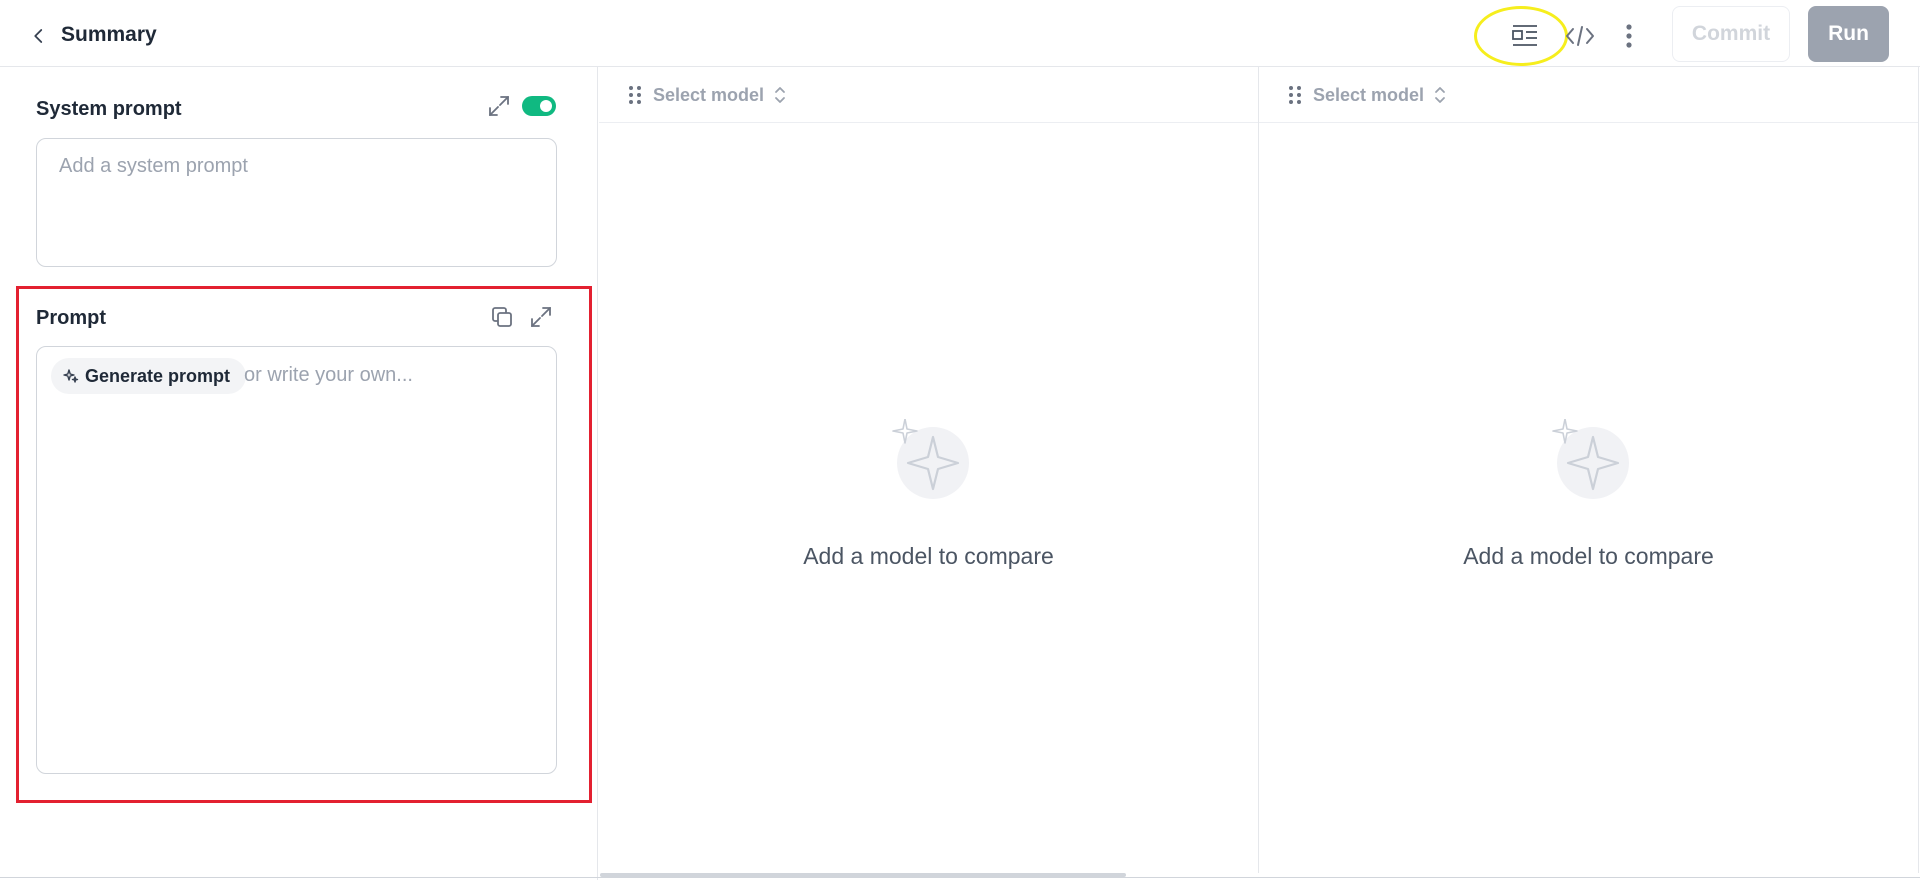  Describe the element at coordinates (109, 109) in the screenshot. I see `system-prompt-title: System prompt` at that location.